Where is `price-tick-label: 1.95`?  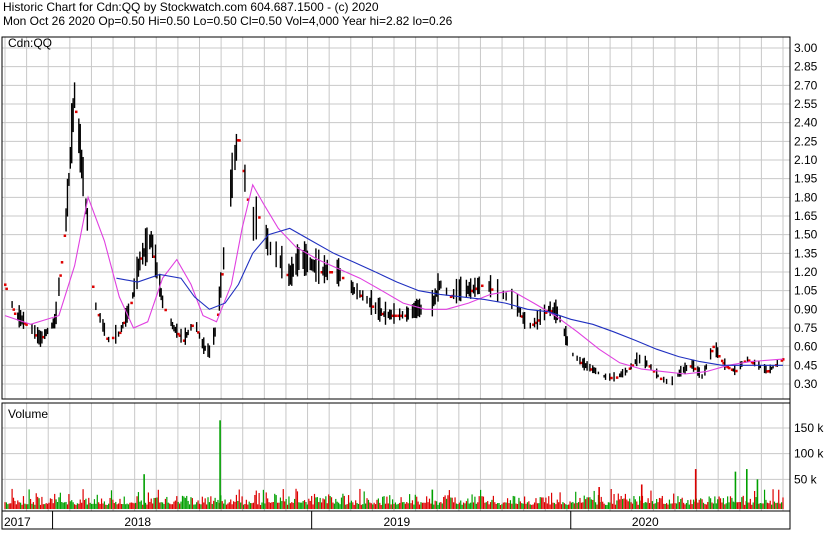
price-tick-label: 1.95 is located at coordinates (806, 179).